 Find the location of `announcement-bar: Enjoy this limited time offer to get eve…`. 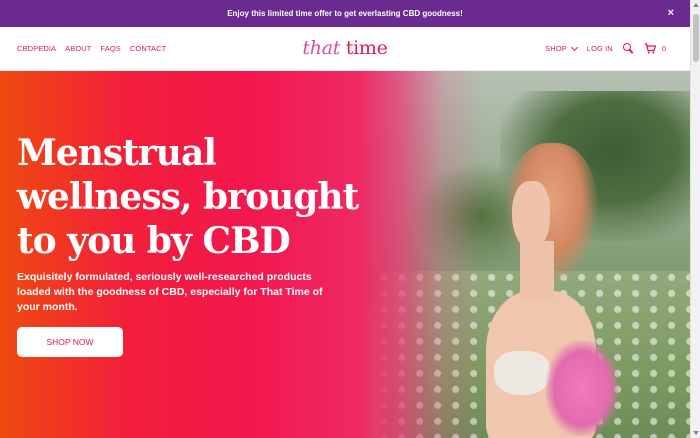

announcement-bar: Enjoy this limited time offer to get eve… is located at coordinates (345, 13).